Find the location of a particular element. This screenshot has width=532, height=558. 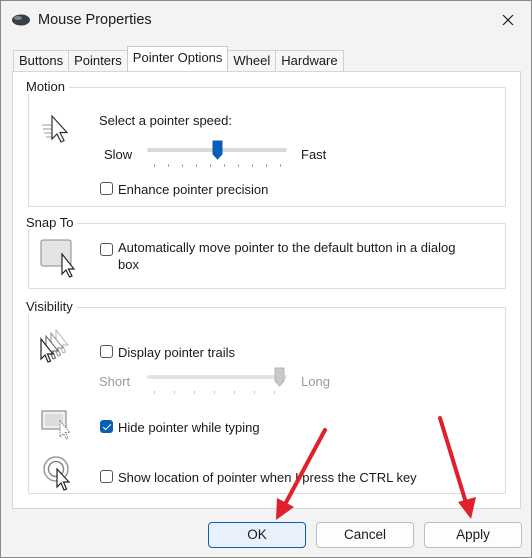

arrow-to-apply is located at coordinates (457, 467).